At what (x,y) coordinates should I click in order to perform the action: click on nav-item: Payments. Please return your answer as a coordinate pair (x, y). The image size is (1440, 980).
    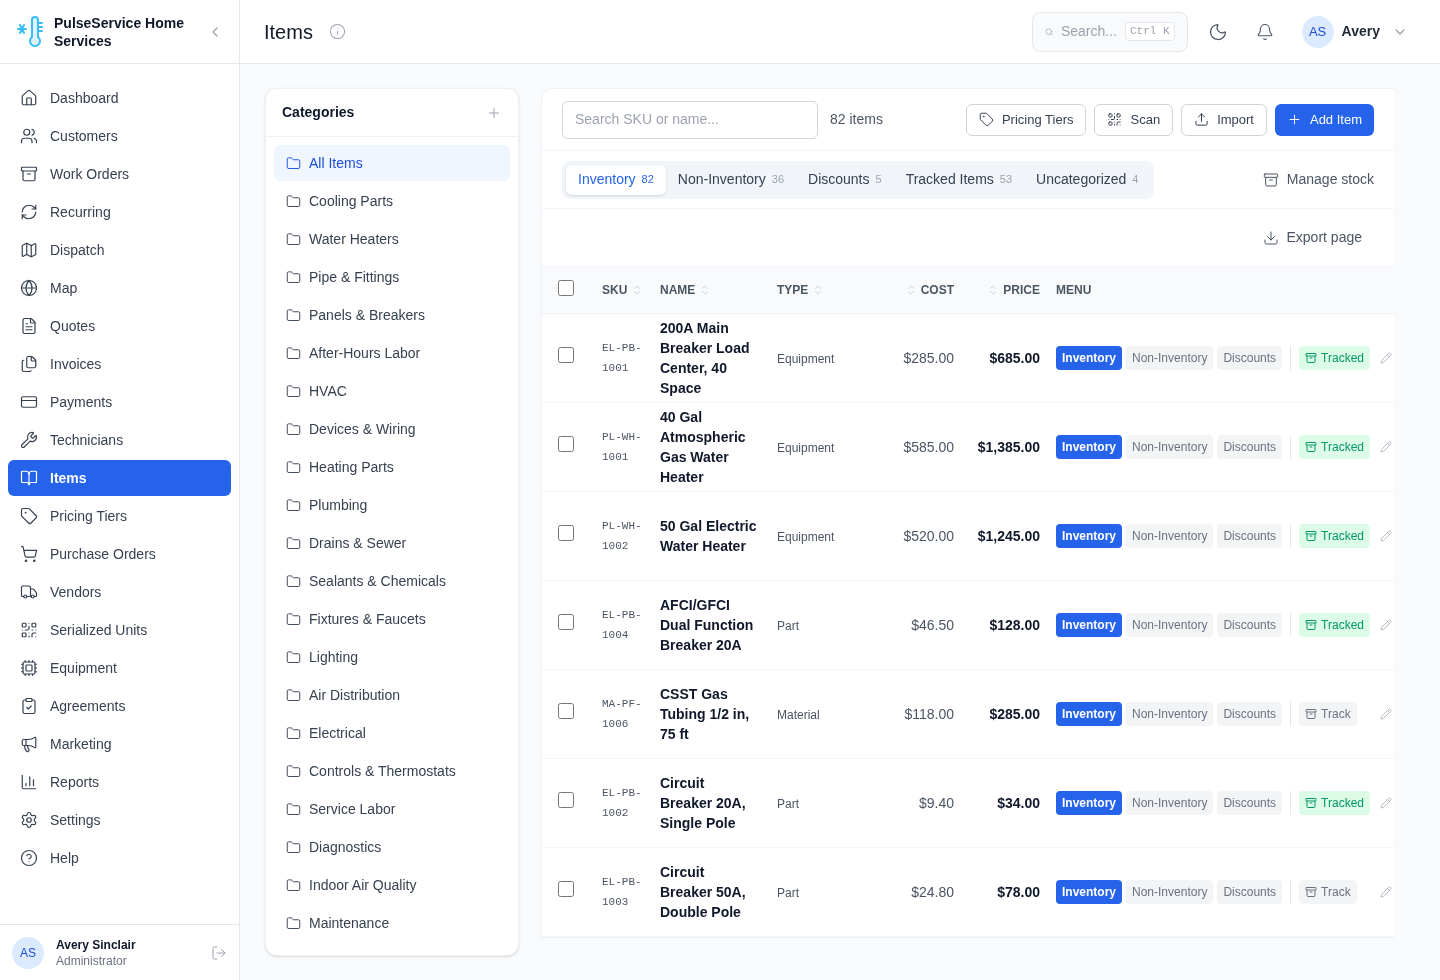
    Looking at the image, I should click on (119, 402).